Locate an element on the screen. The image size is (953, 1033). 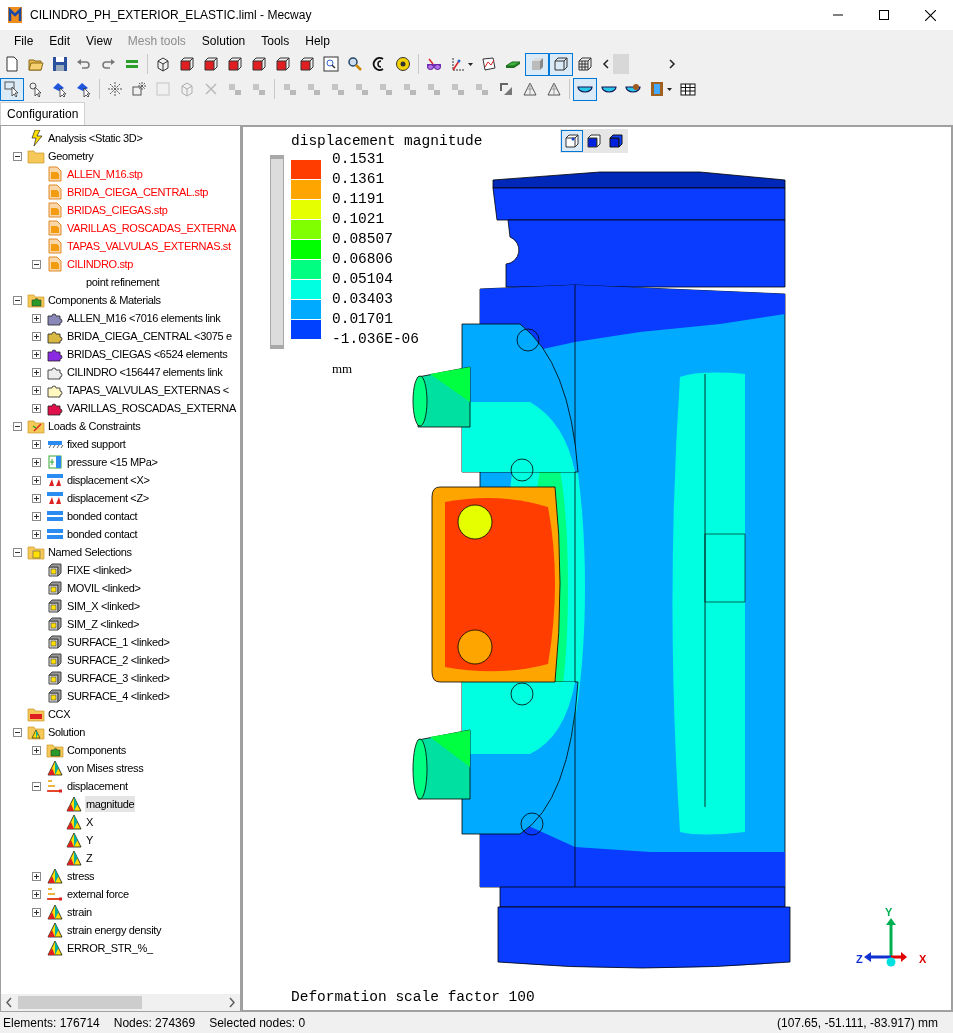
scroller-thumb is located at coordinates (621, 64).